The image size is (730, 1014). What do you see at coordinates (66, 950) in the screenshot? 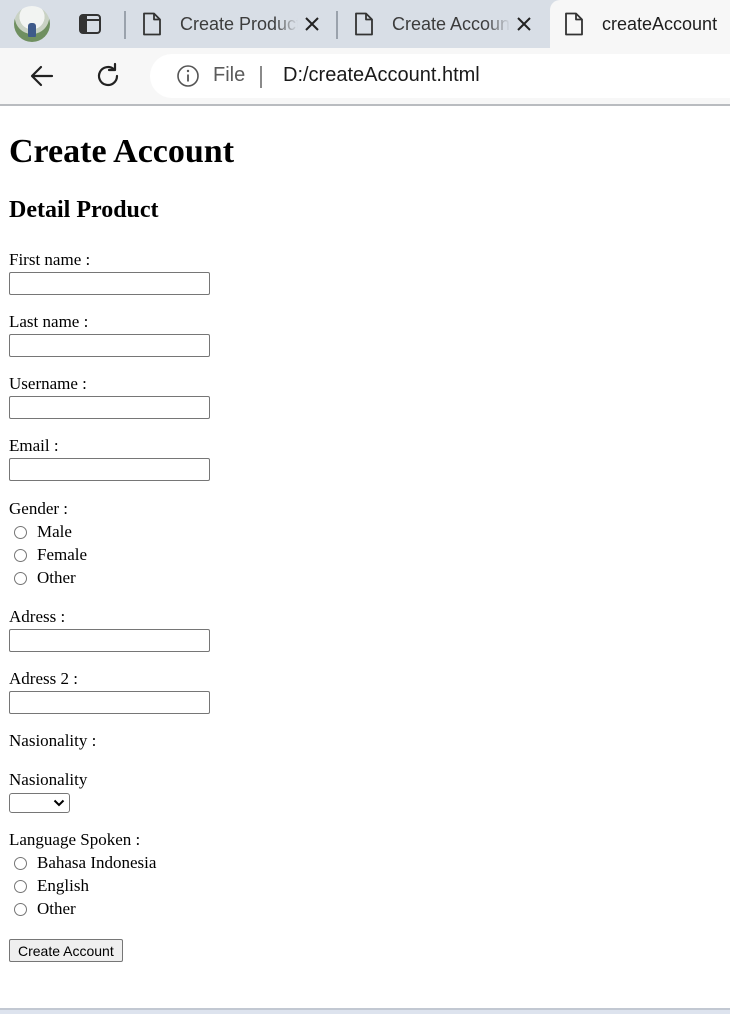
I see `create-account-button: Create Account` at bounding box center [66, 950].